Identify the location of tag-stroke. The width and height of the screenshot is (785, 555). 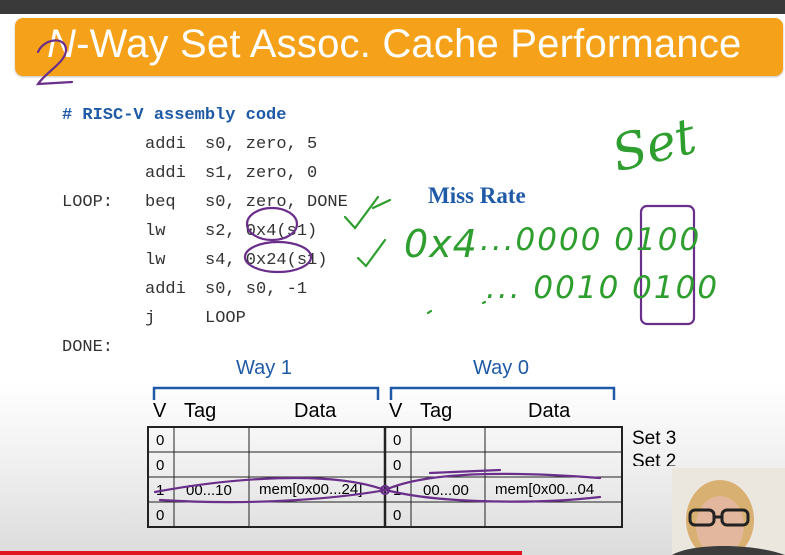
(465, 471).